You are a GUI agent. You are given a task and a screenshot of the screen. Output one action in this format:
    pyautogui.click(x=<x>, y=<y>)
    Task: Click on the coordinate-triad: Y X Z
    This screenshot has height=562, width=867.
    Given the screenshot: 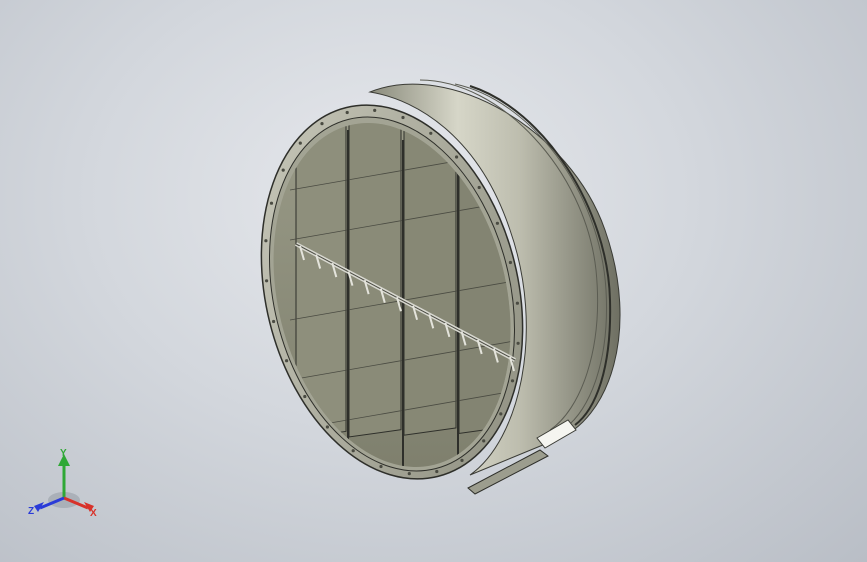 What is the action you would take?
    pyautogui.click(x=62, y=483)
    